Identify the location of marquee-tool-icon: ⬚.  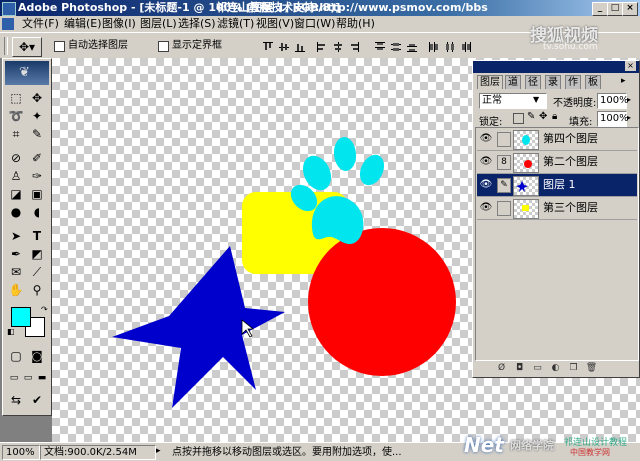
(16, 98).